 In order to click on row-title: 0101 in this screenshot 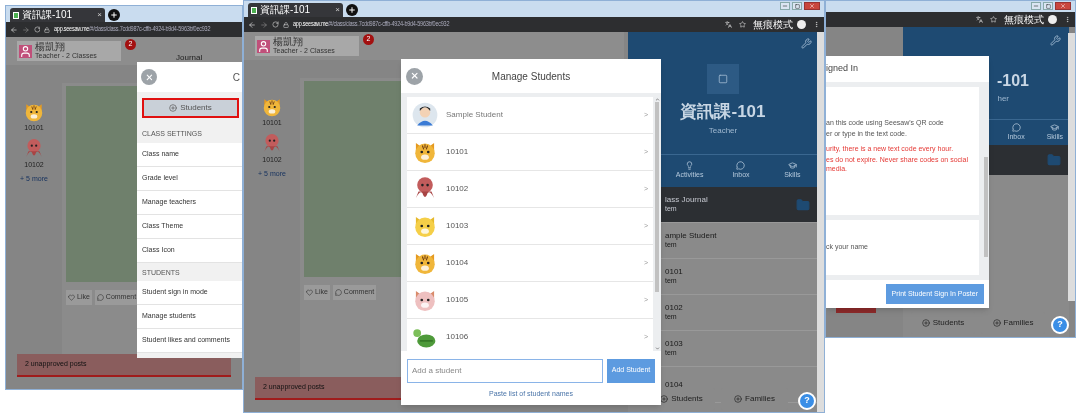, I will do `click(674, 272)`.